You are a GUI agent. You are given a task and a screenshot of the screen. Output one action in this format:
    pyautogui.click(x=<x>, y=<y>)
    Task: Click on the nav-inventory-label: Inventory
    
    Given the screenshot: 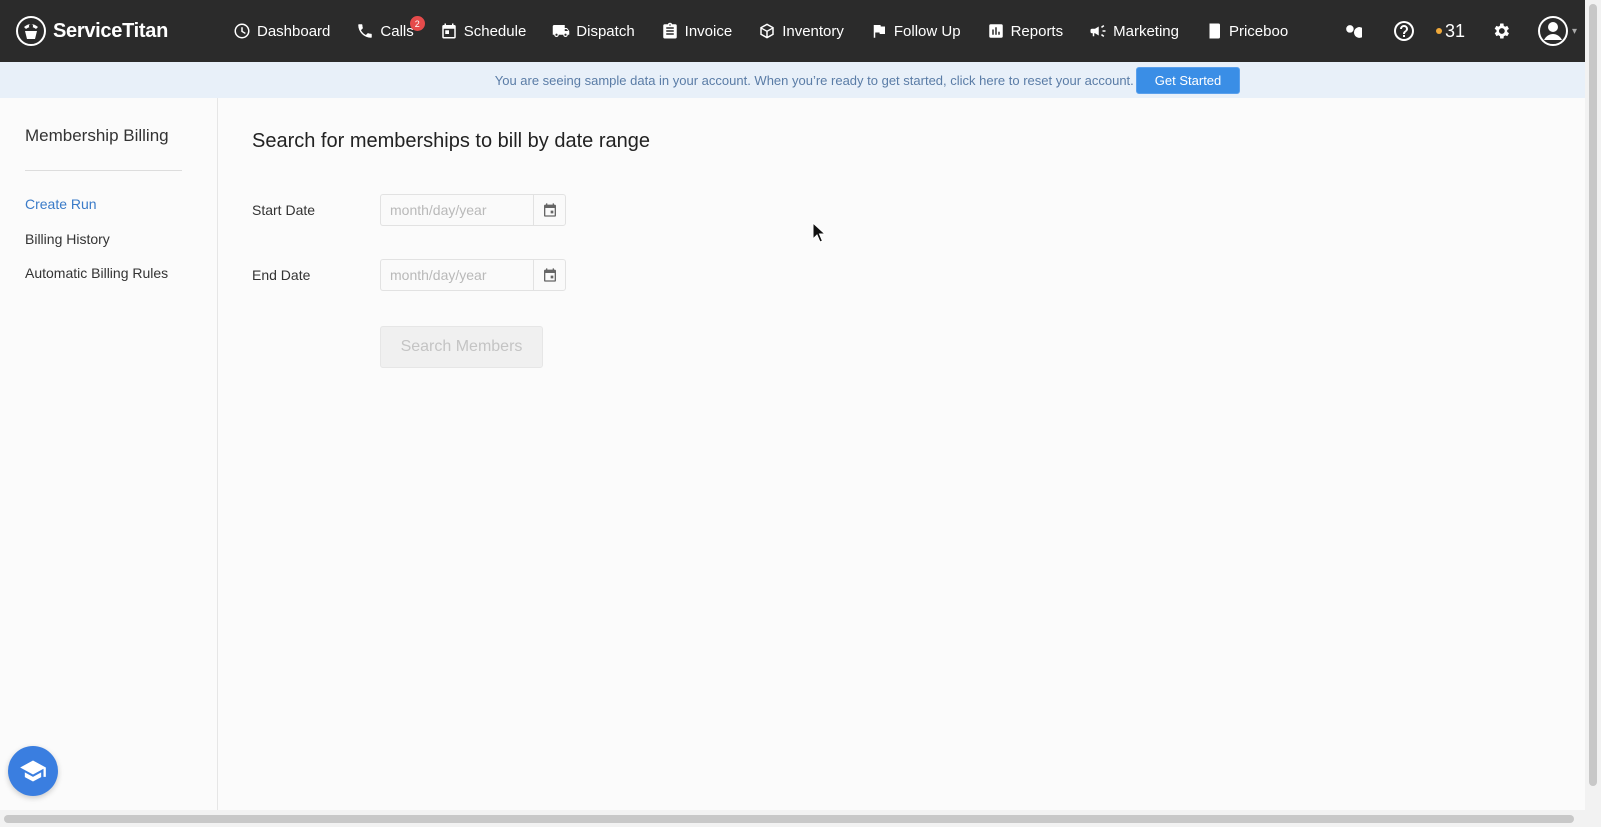 What is the action you would take?
    pyautogui.click(x=813, y=31)
    